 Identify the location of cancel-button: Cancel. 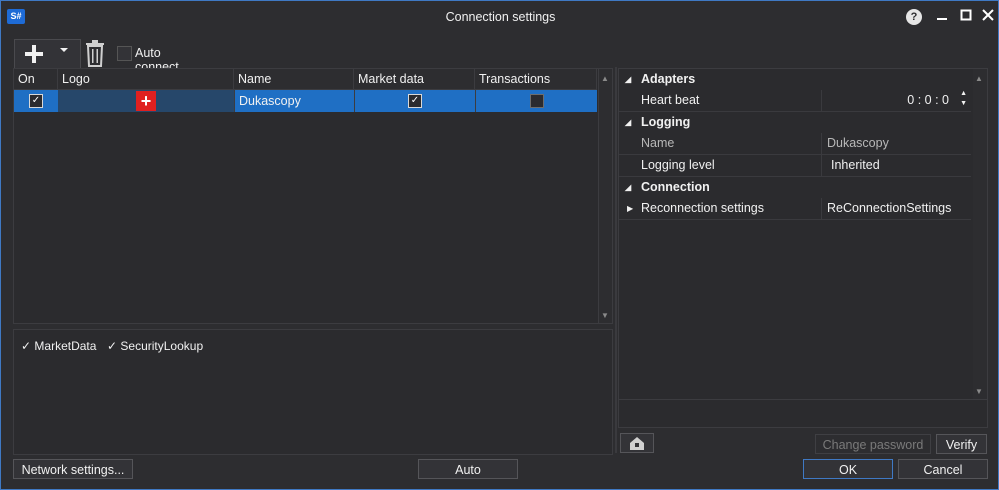
(943, 469).